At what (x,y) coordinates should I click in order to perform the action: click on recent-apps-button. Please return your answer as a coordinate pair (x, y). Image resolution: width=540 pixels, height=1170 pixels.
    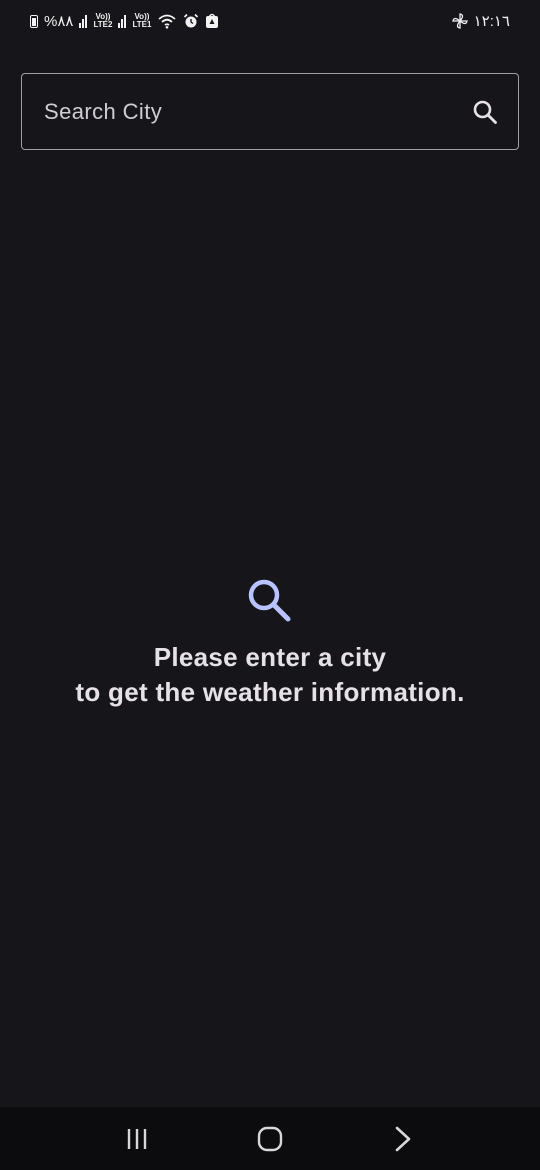
    Looking at the image, I should click on (137, 1139).